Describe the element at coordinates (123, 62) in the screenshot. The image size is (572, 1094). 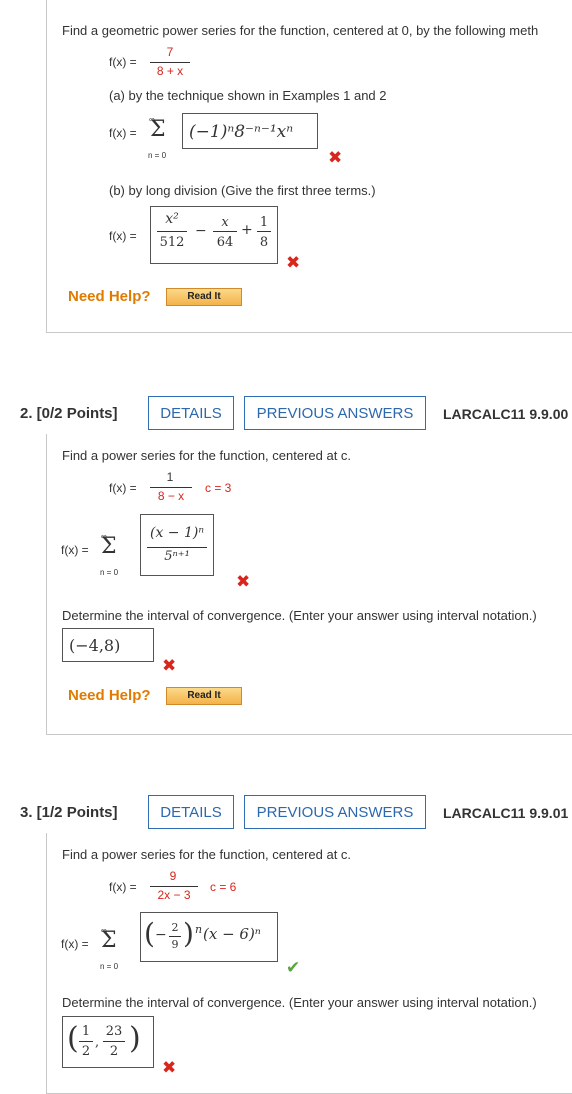
I see `q1-fx-label: f(x) =` at that location.